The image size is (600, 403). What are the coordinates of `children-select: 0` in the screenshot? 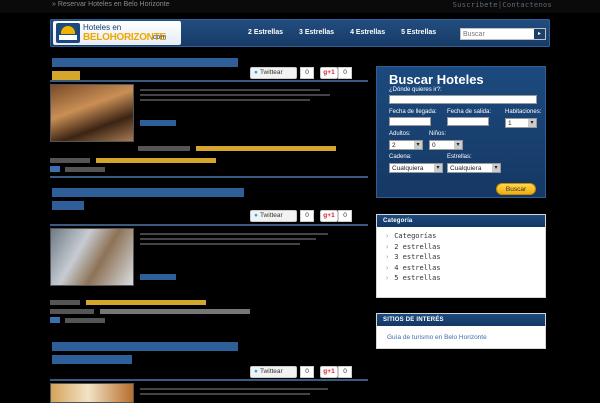 It's located at (446, 145).